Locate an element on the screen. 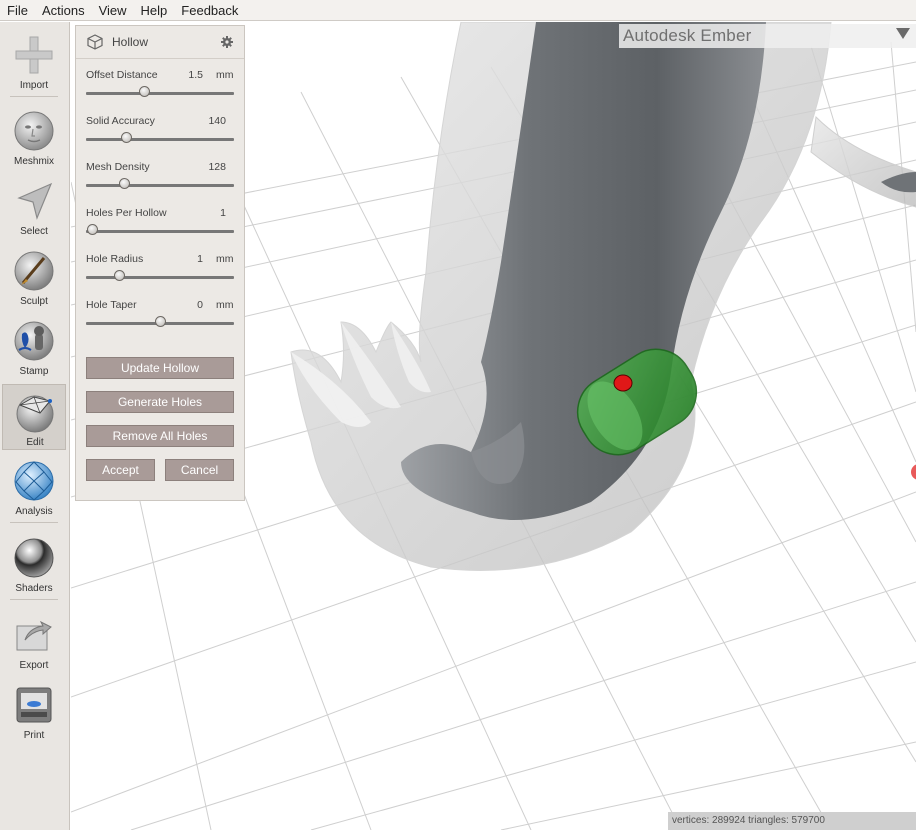  tool-stamp: Stamp is located at coordinates (34, 347).